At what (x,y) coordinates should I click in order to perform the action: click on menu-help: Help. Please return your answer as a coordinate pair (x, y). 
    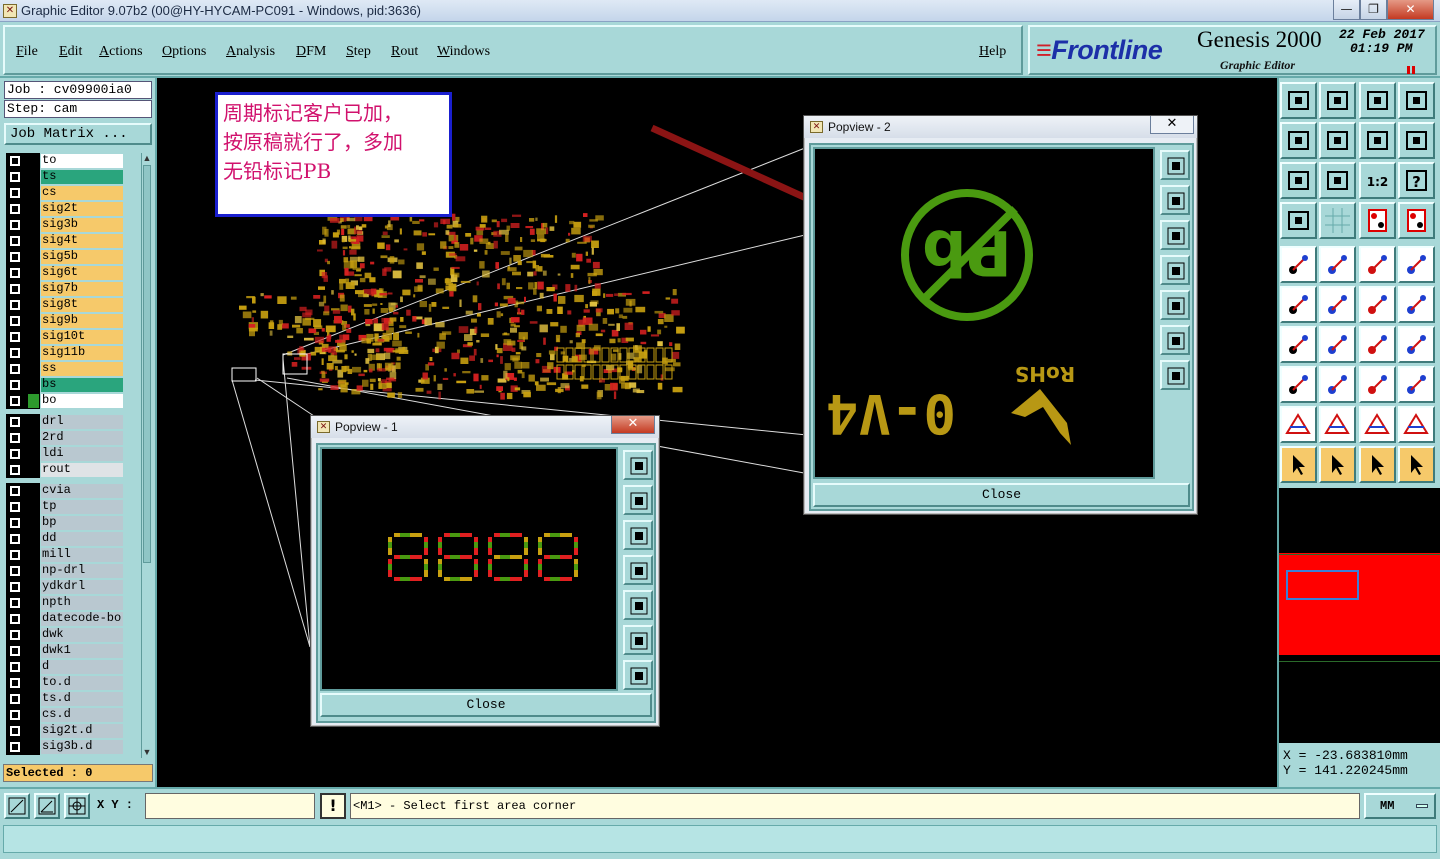
    Looking at the image, I should click on (992, 52).